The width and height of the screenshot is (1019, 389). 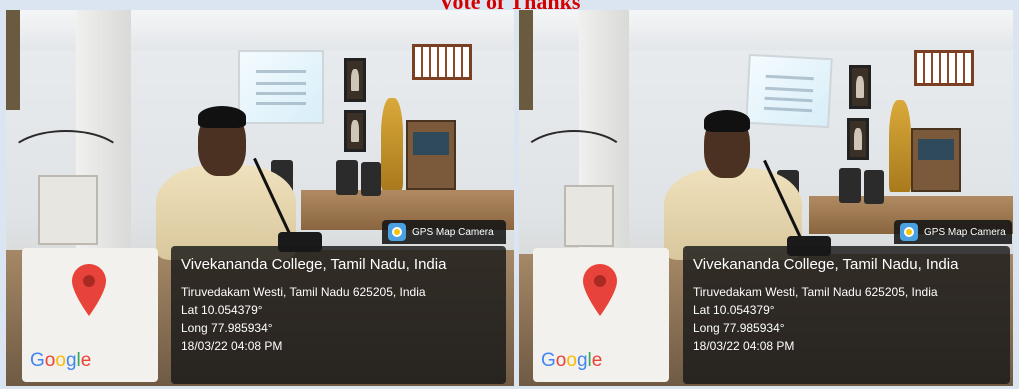 What do you see at coordinates (509, 6) in the screenshot?
I see `page-title: Vote of Thanks` at bounding box center [509, 6].